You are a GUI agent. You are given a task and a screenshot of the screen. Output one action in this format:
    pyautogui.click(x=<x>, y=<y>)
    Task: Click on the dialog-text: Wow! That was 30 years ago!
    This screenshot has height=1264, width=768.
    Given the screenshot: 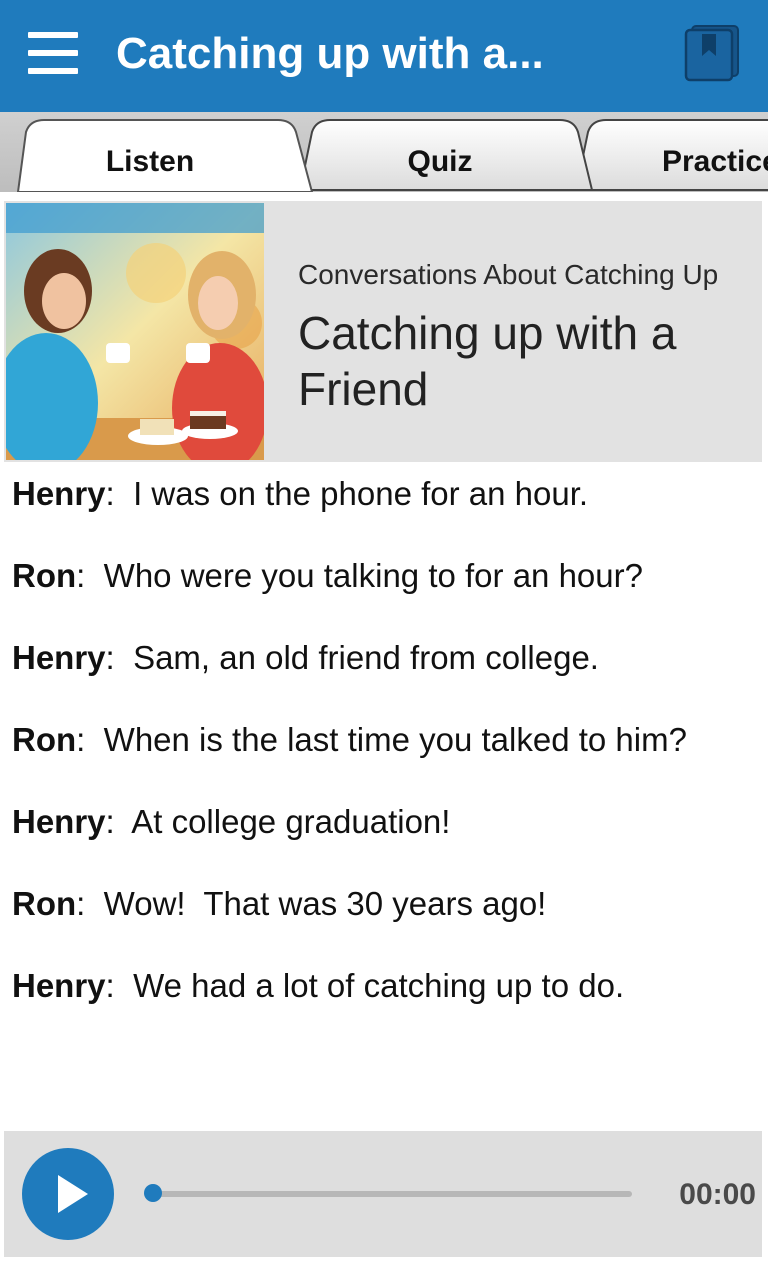 What is the action you would take?
    pyautogui.click(x=325, y=903)
    